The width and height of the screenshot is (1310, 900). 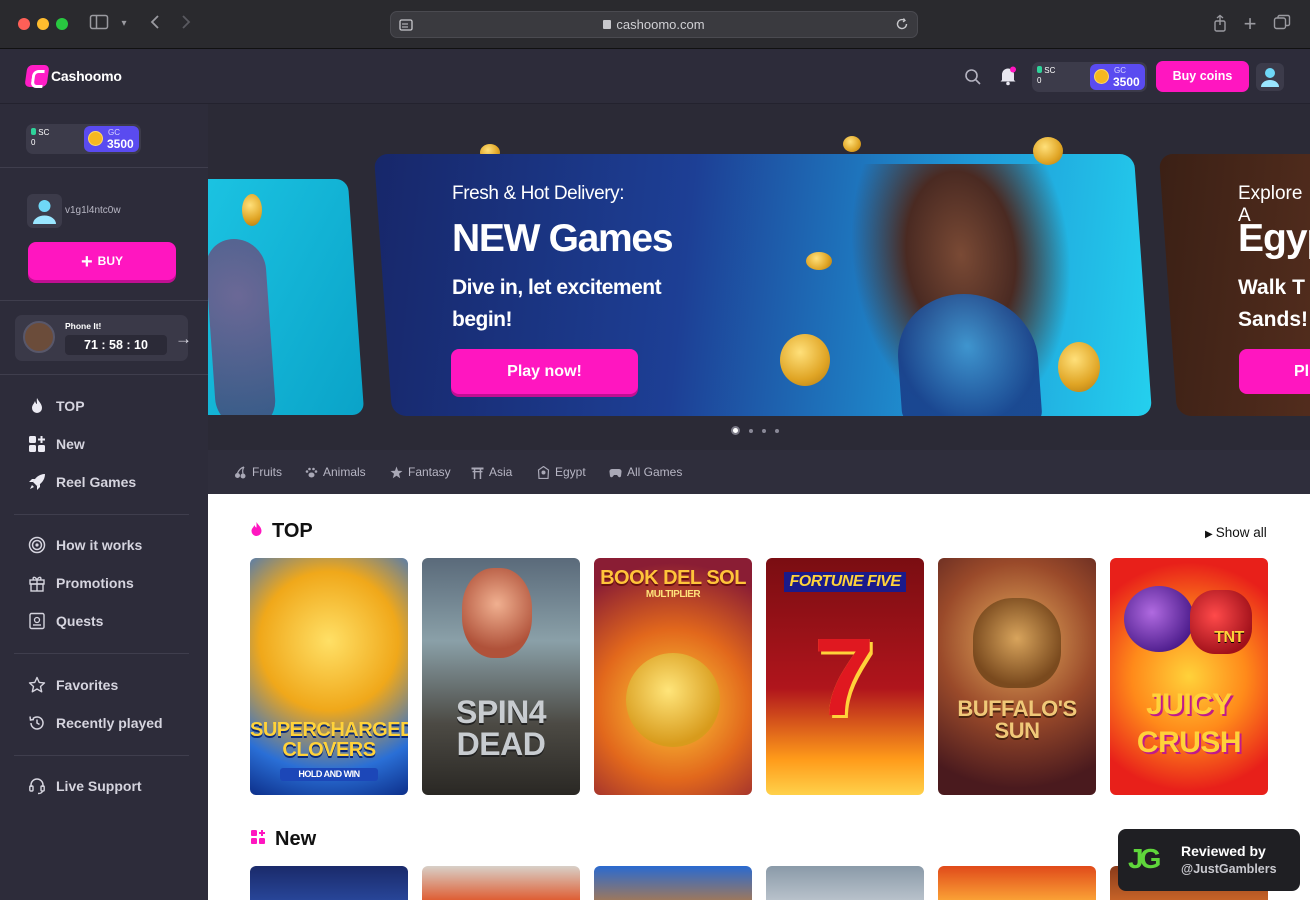 What do you see at coordinates (258, 472) in the screenshot?
I see `category-fruits: Fruits` at bounding box center [258, 472].